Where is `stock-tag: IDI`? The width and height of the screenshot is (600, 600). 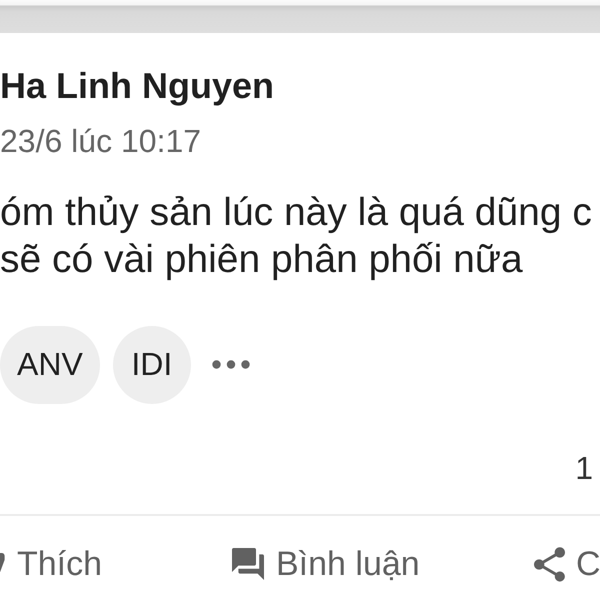
stock-tag: IDI is located at coordinates (151, 365).